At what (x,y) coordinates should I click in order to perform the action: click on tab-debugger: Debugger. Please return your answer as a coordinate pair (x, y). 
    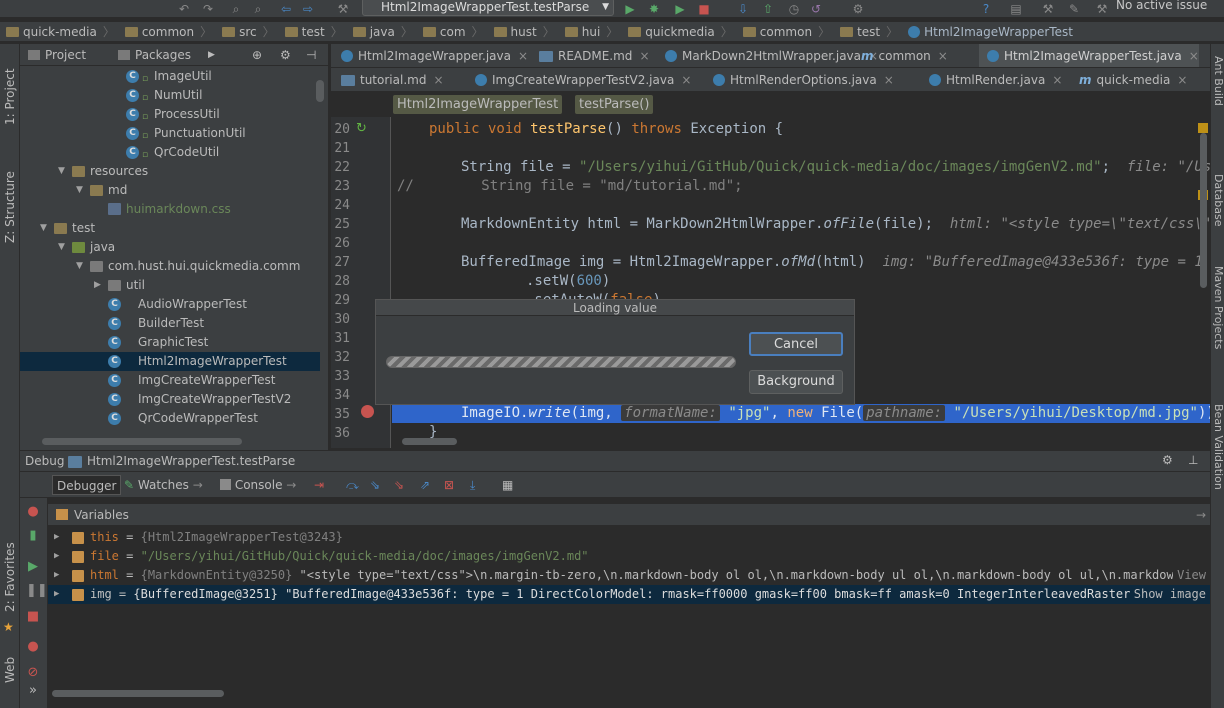
    Looking at the image, I should click on (87, 485).